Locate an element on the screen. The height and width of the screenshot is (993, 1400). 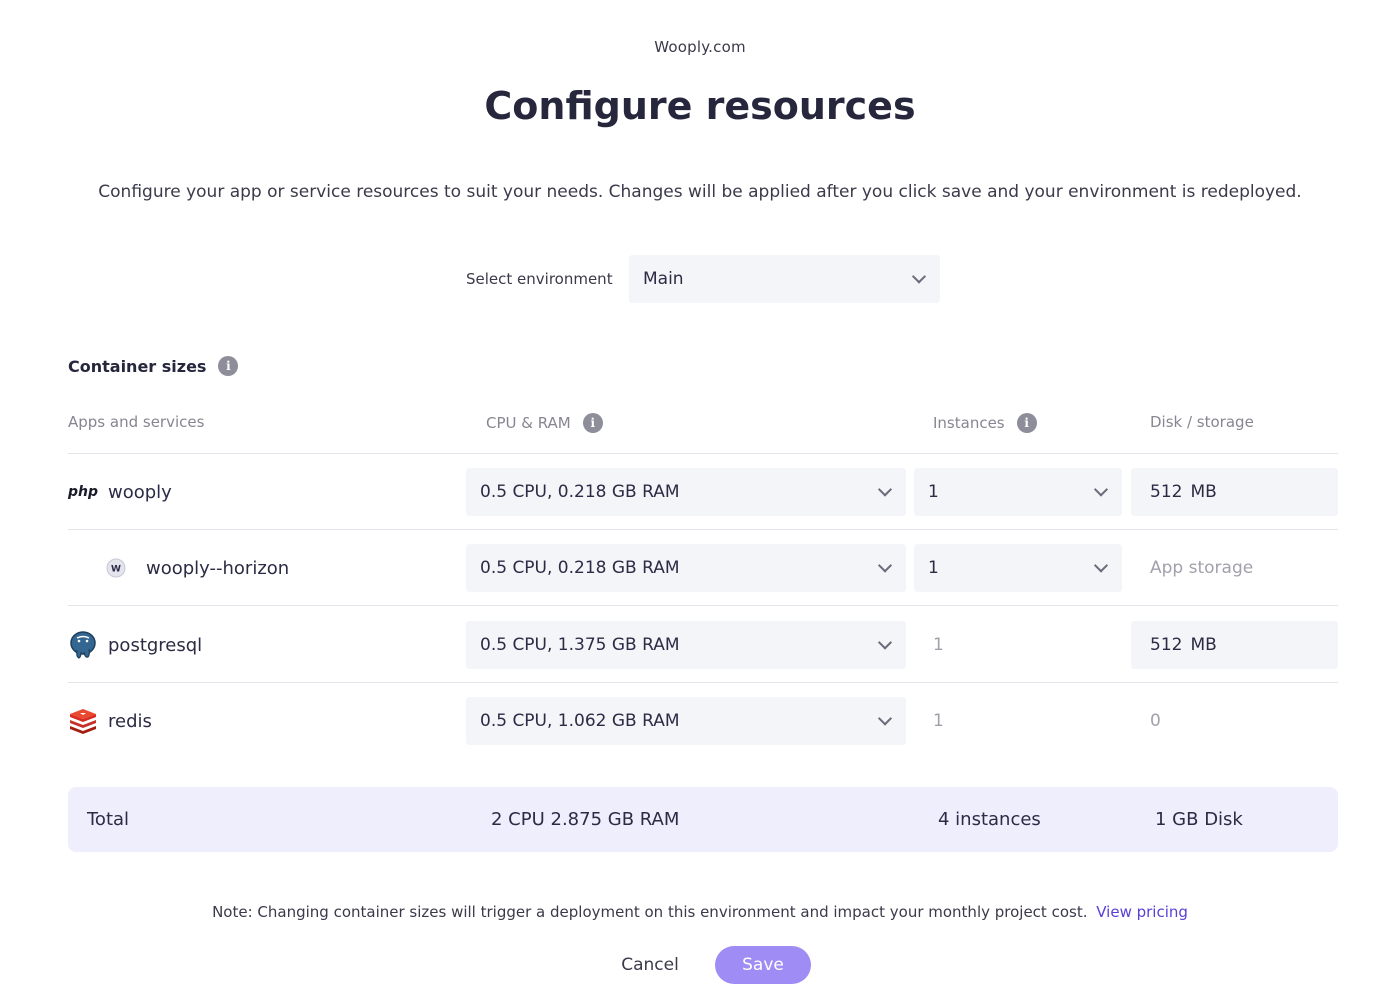
worker-icon: W is located at coordinates (116, 568).